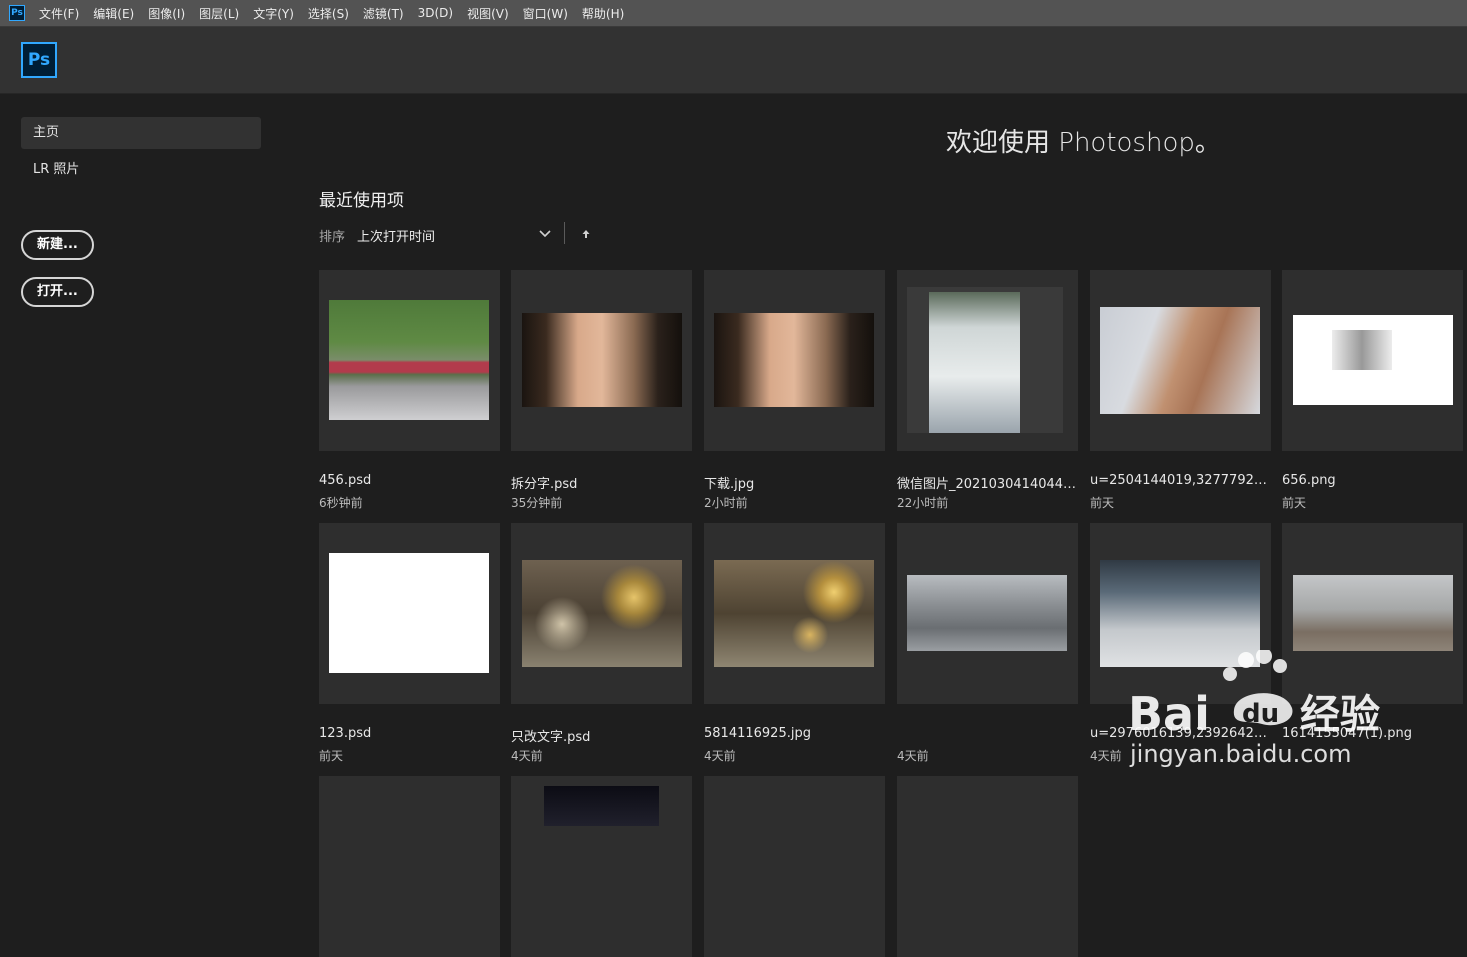  I want to click on baidu-jingyan-watermark: Bai du 经验 jingyan.baidu.com, so click(1254, 709).